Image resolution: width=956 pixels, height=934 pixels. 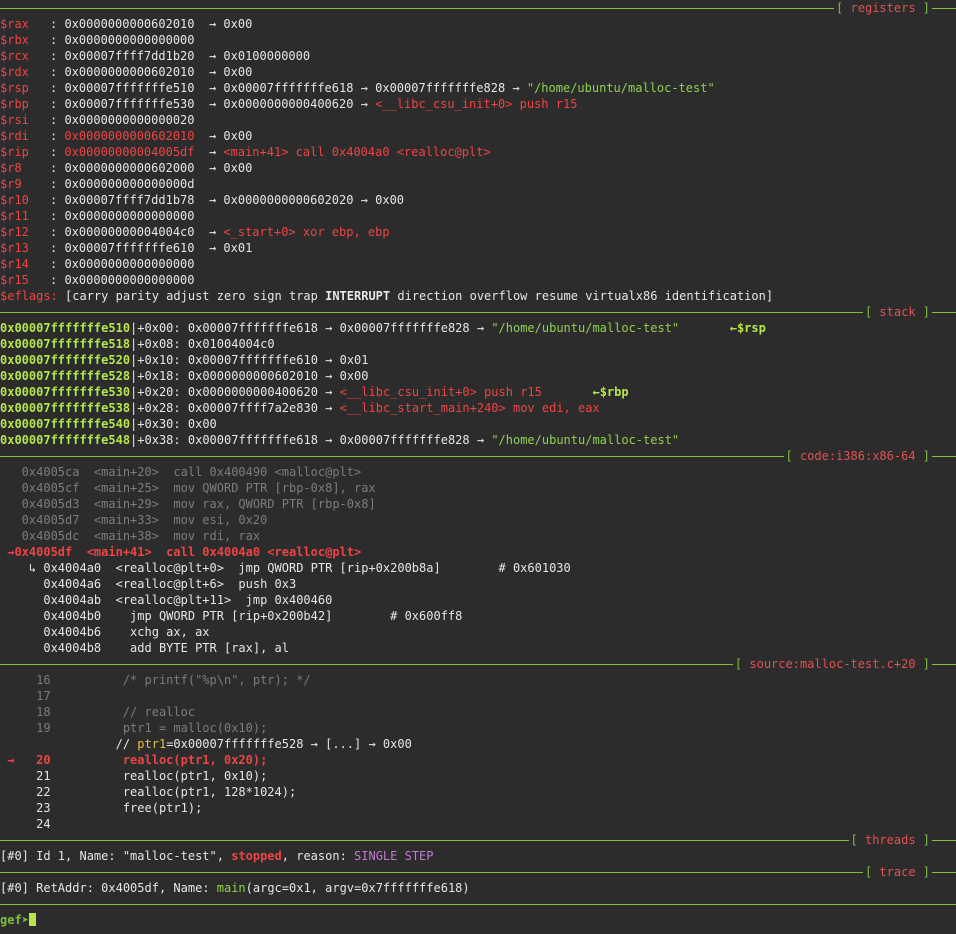 I want to click on stack-address: 0x00007fffffffe548, so click(x=65, y=440).